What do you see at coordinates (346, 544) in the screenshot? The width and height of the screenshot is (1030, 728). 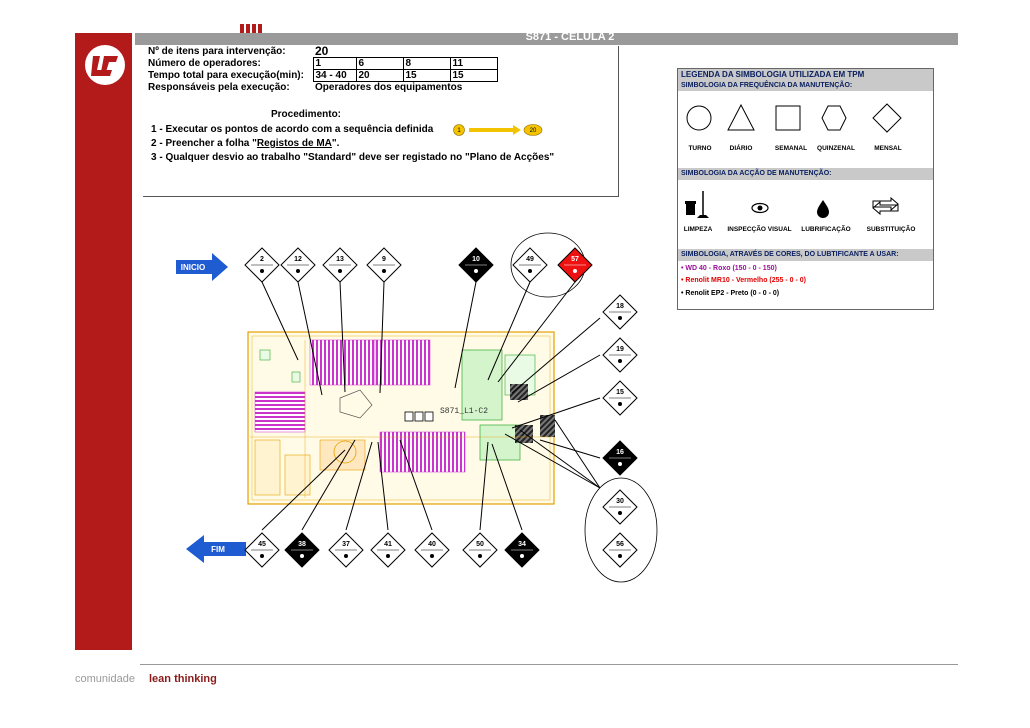 I see `point-number: 37` at bounding box center [346, 544].